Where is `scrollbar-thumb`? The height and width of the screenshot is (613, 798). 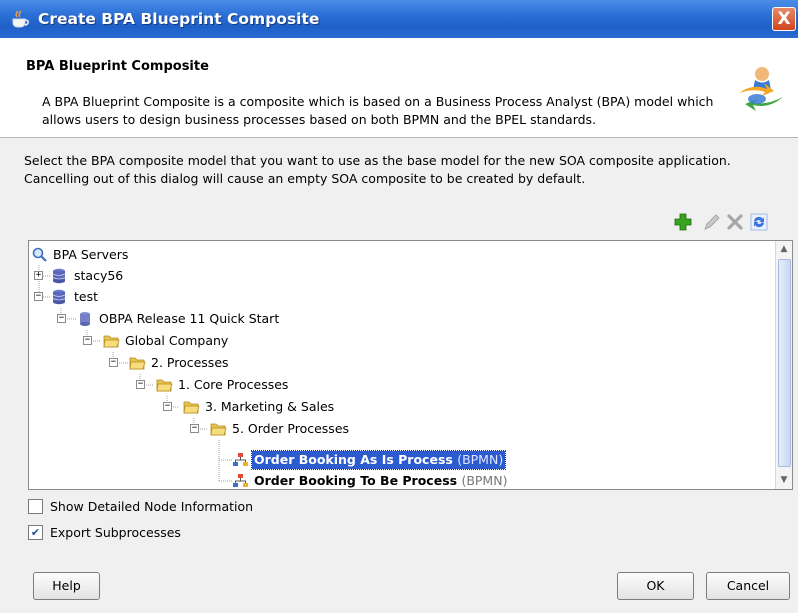 scrollbar-thumb is located at coordinates (784, 363).